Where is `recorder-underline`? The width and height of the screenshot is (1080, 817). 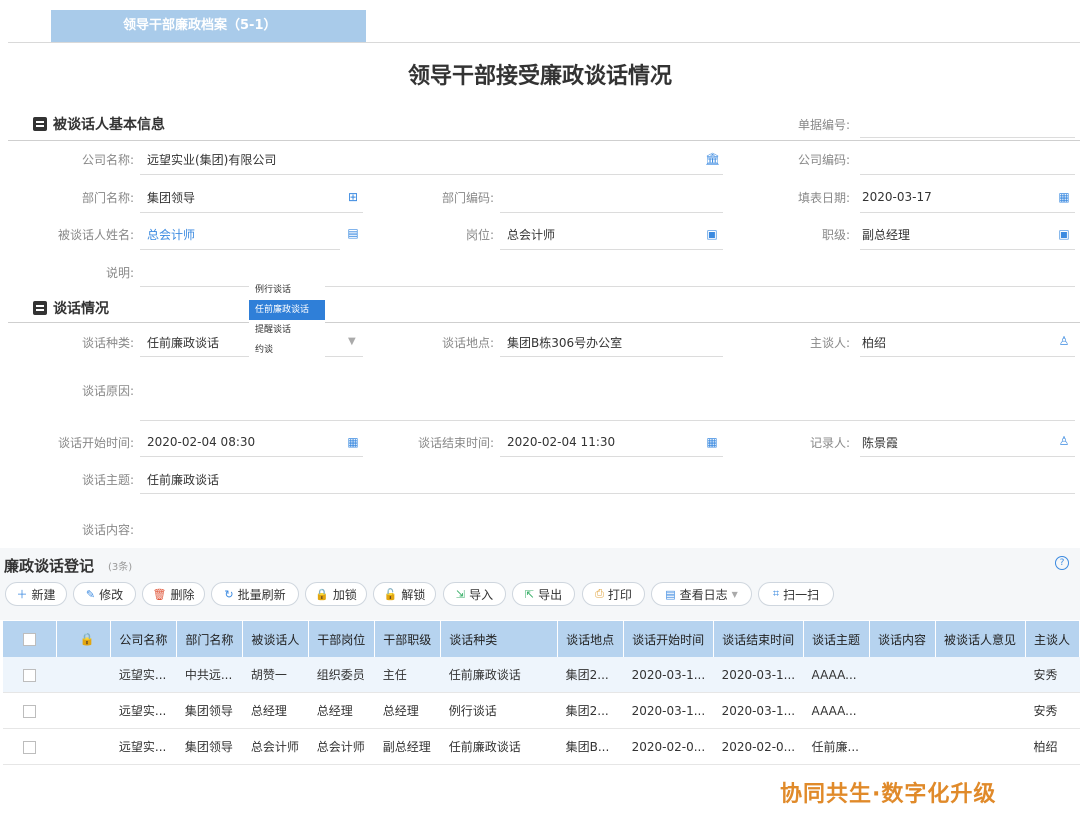
recorder-underline is located at coordinates (967, 456).